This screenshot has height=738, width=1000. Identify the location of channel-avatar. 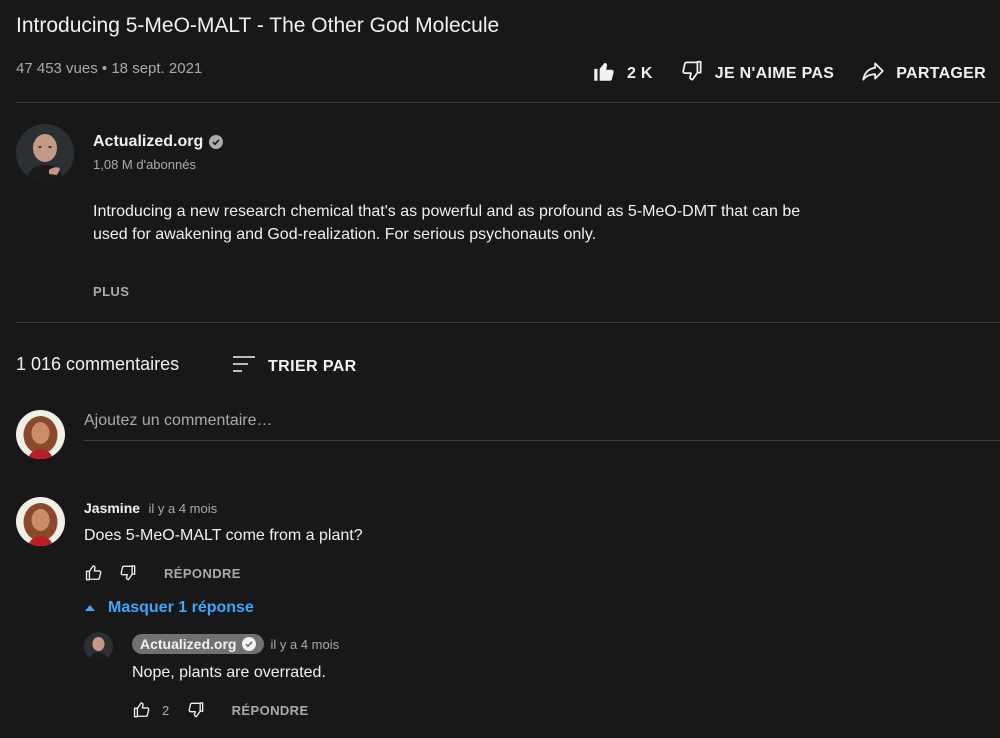
(45, 153).